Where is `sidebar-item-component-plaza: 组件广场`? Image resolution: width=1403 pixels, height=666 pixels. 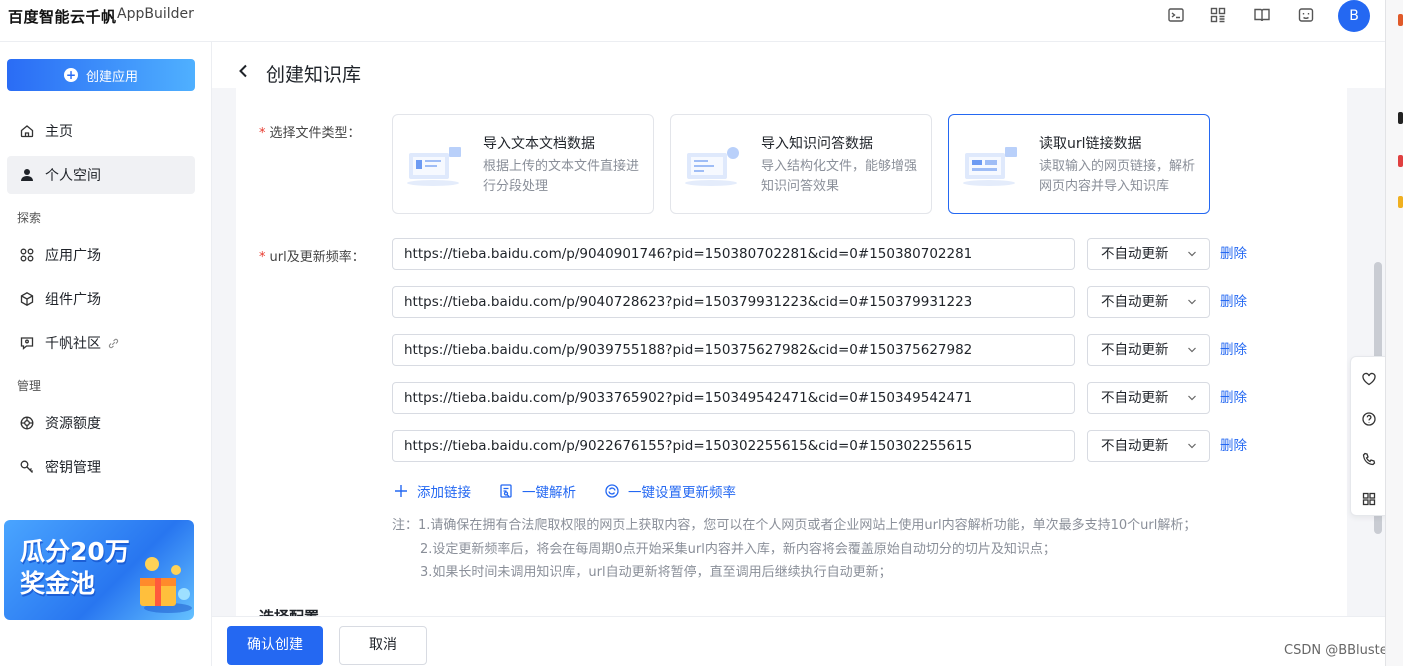
sidebar-item-component-plaza: 组件广场 is located at coordinates (101, 299).